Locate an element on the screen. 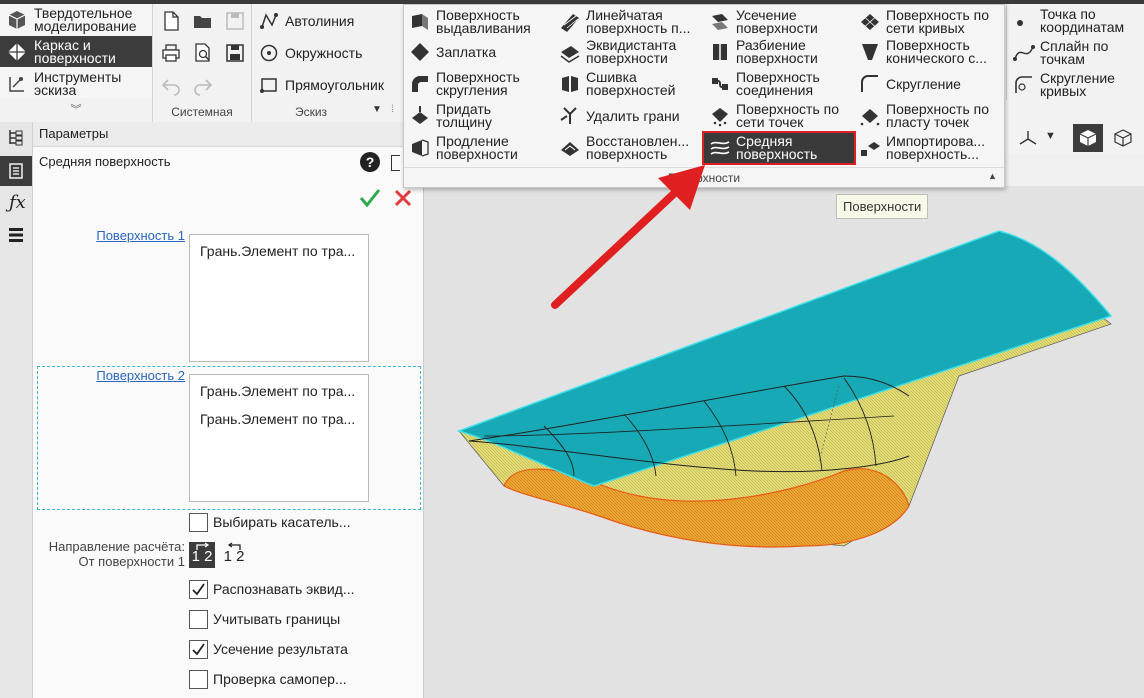 The image size is (1144, 698). connect-surface-icon is located at coordinates (720, 84).